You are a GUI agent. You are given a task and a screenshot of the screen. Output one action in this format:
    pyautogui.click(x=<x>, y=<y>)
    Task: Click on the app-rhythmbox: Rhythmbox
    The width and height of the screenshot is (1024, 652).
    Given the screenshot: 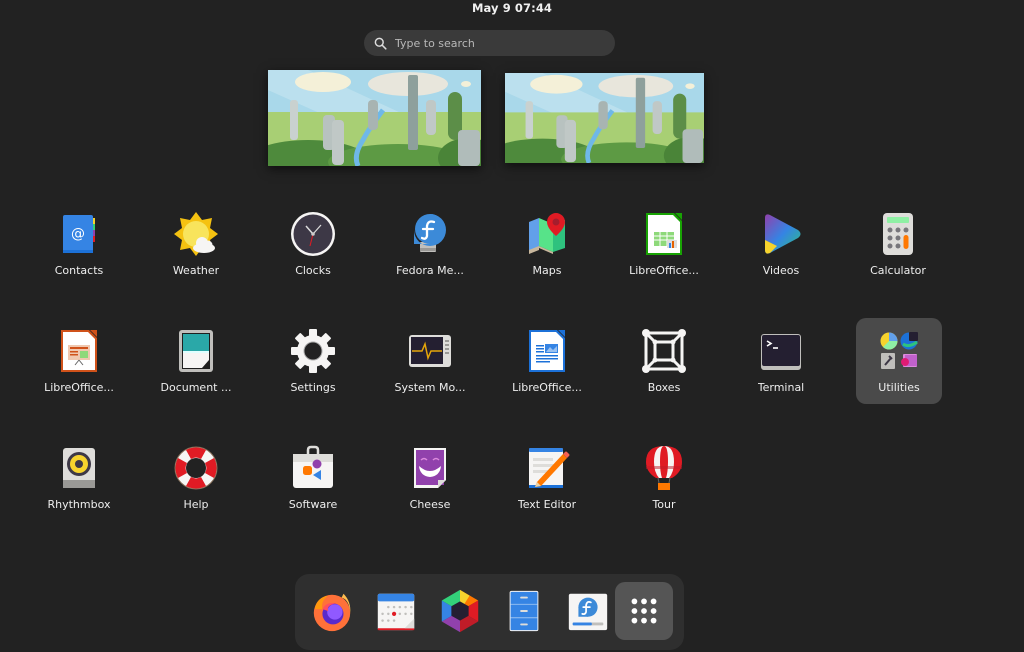 What is the action you would take?
    pyautogui.click(x=79, y=478)
    